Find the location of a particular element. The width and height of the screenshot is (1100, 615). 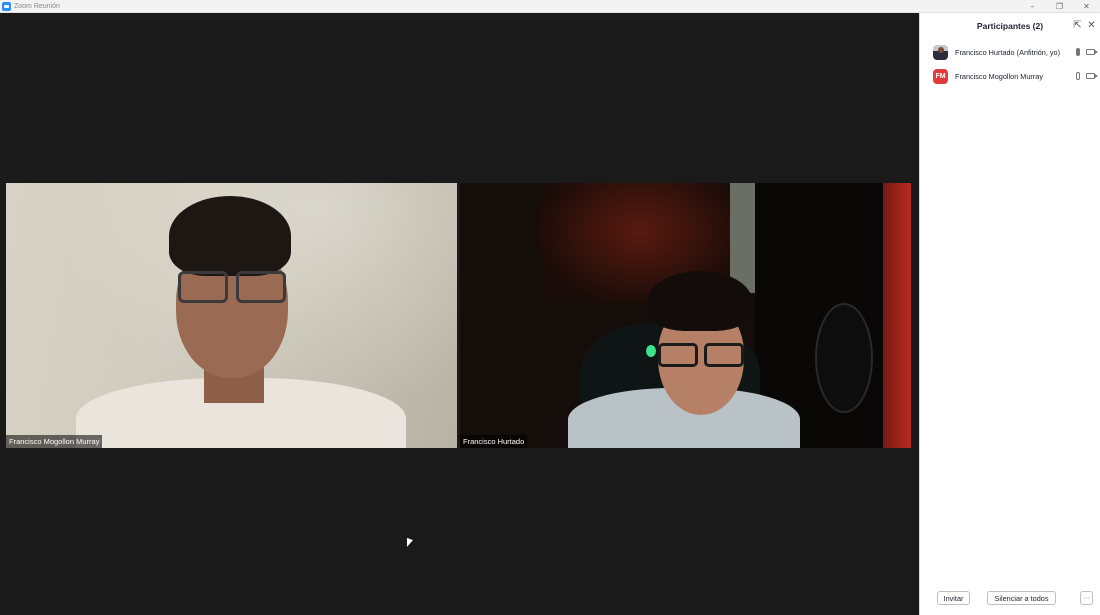

window-titlebar: Zoom Reunión – ❐ ✕ is located at coordinates (550, 6).